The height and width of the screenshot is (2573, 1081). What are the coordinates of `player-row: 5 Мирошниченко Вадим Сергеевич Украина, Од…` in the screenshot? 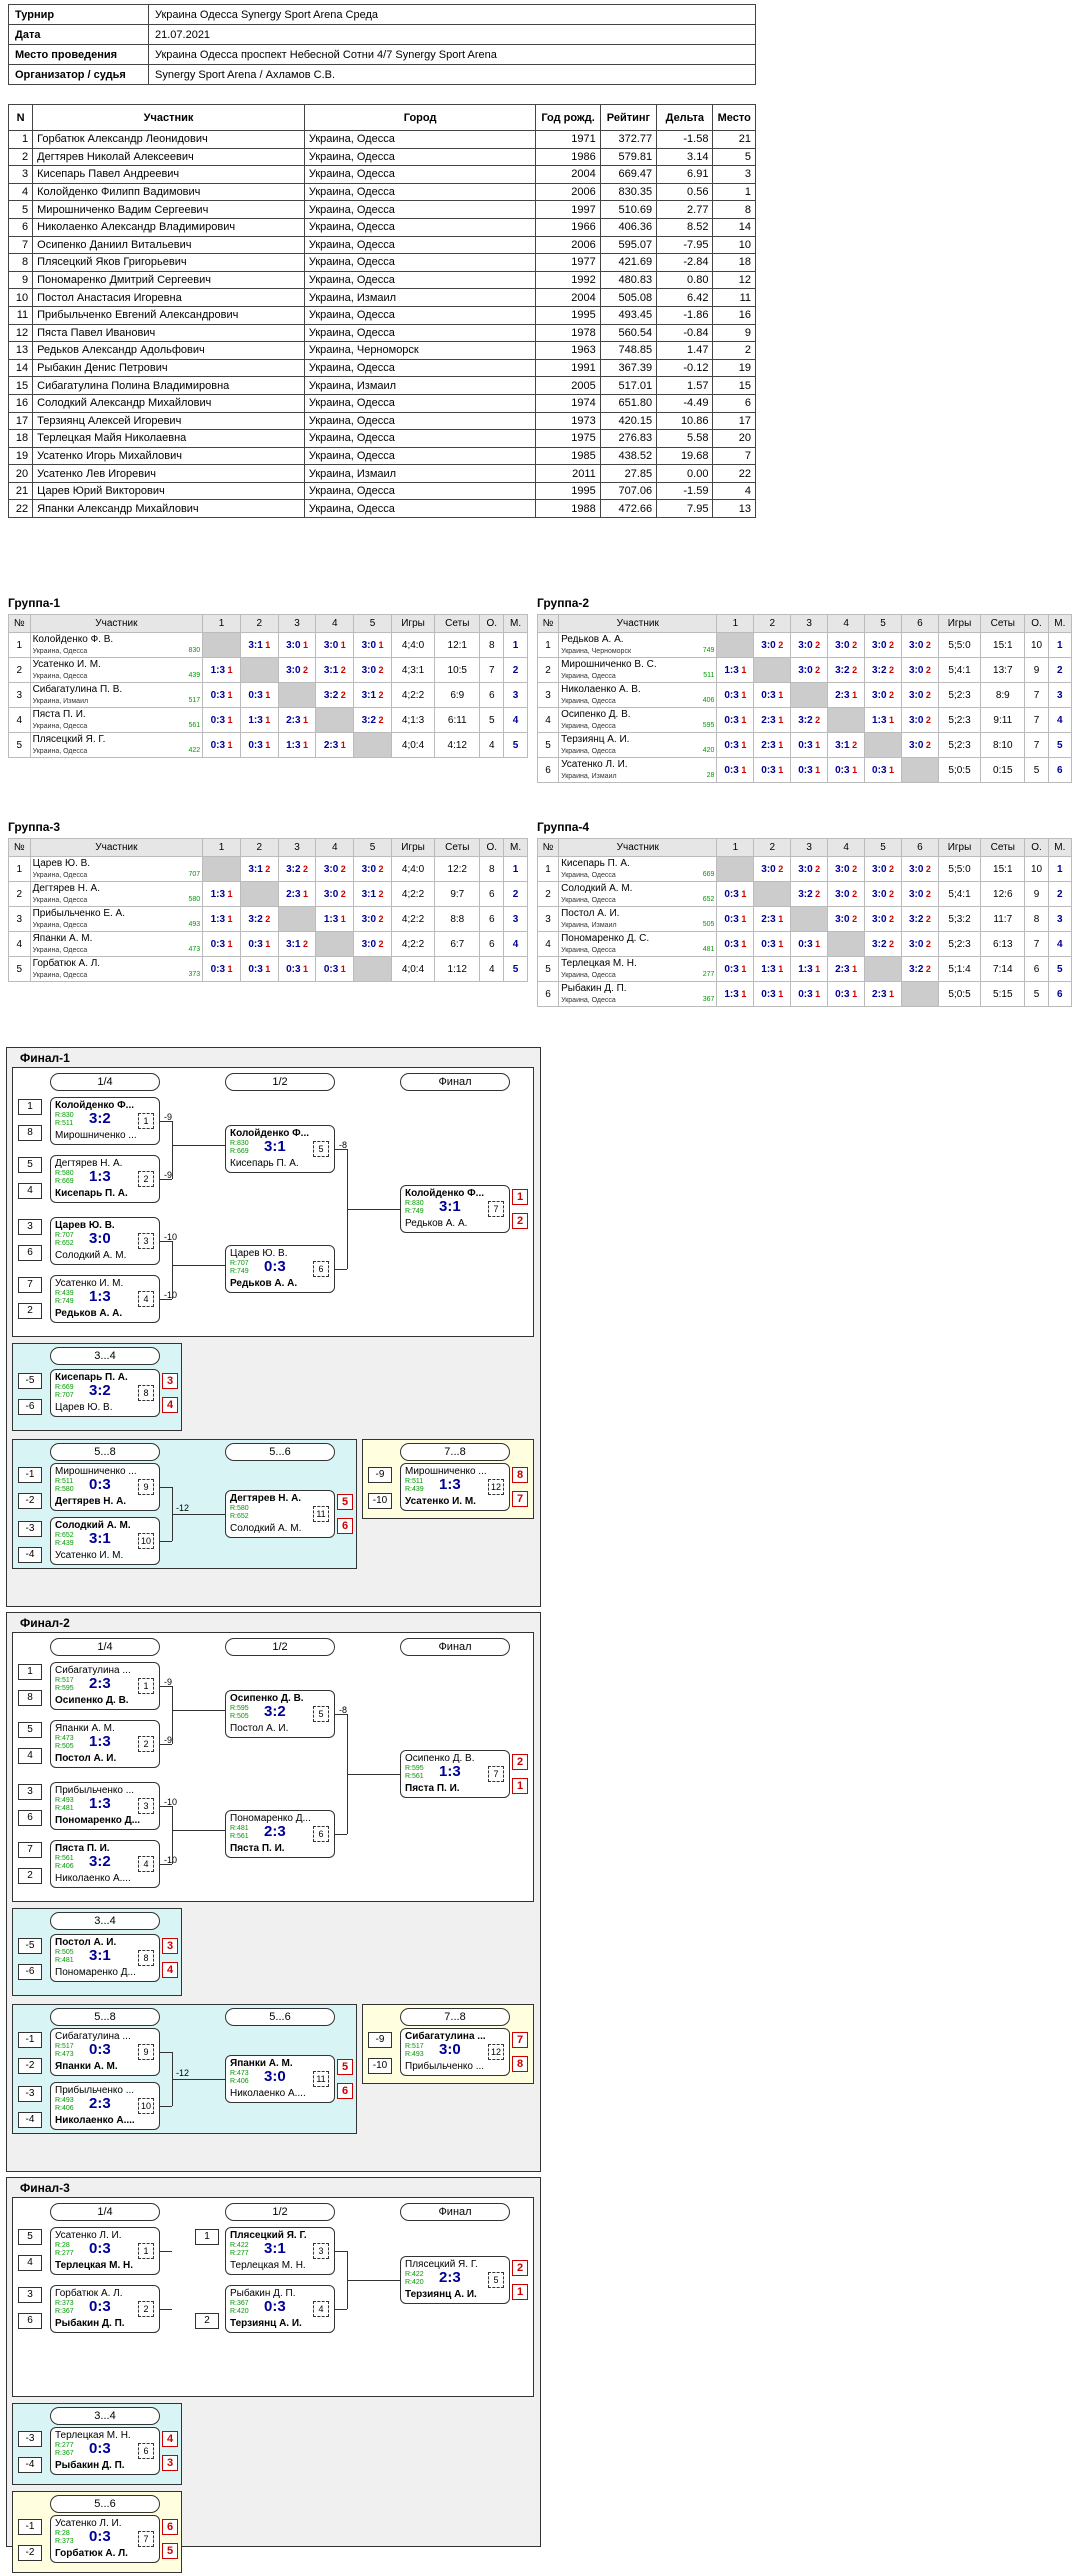 It's located at (381, 209).